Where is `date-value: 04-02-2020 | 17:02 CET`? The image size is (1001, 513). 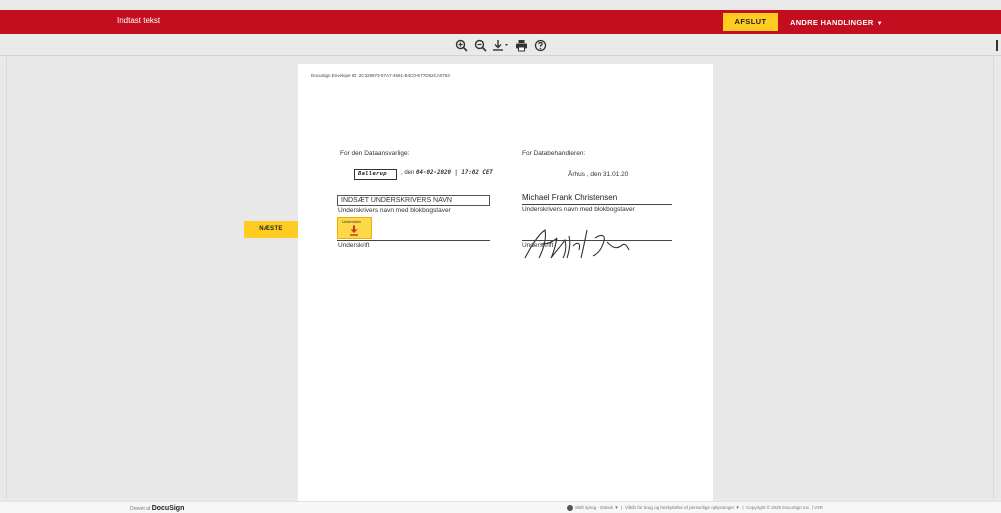
date-value: 04-02-2020 | 17:02 CET is located at coordinates (454, 173).